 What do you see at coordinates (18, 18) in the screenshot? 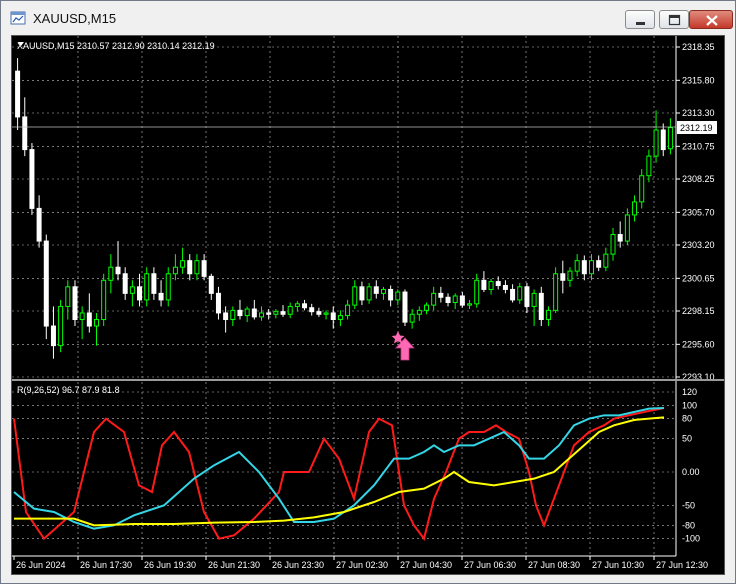
I see `chart-window-icon` at bounding box center [18, 18].